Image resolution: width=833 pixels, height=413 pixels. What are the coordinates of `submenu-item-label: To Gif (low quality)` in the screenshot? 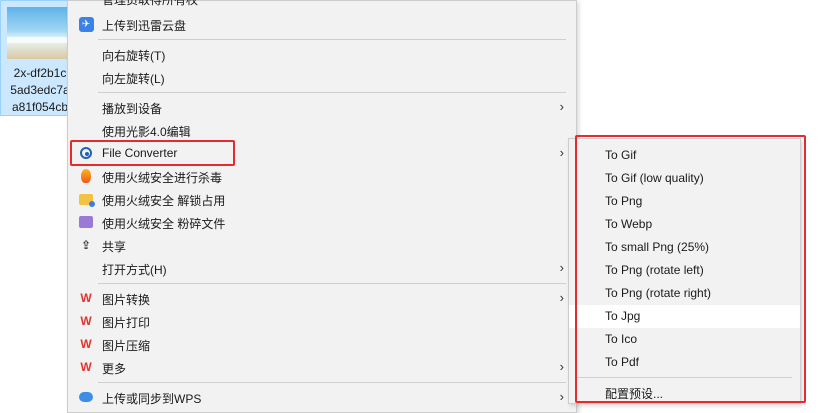 It's located at (654, 178).